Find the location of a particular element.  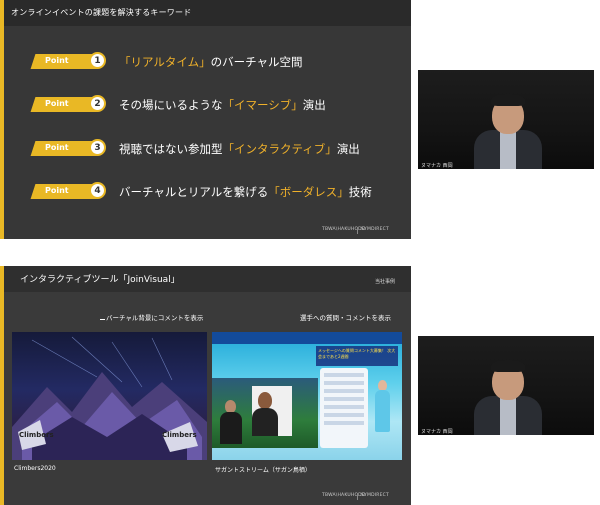

player-head is located at coordinates (265, 400).